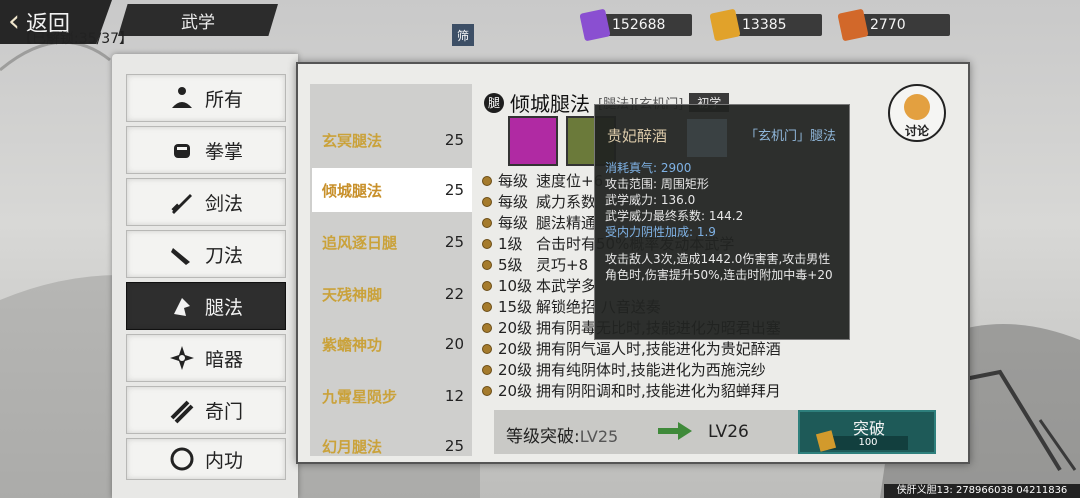 The width and height of the screenshot is (1080, 498). Describe the element at coordinates (906, 25) in the screenshot. I see `currency-value: 2770` at that location.